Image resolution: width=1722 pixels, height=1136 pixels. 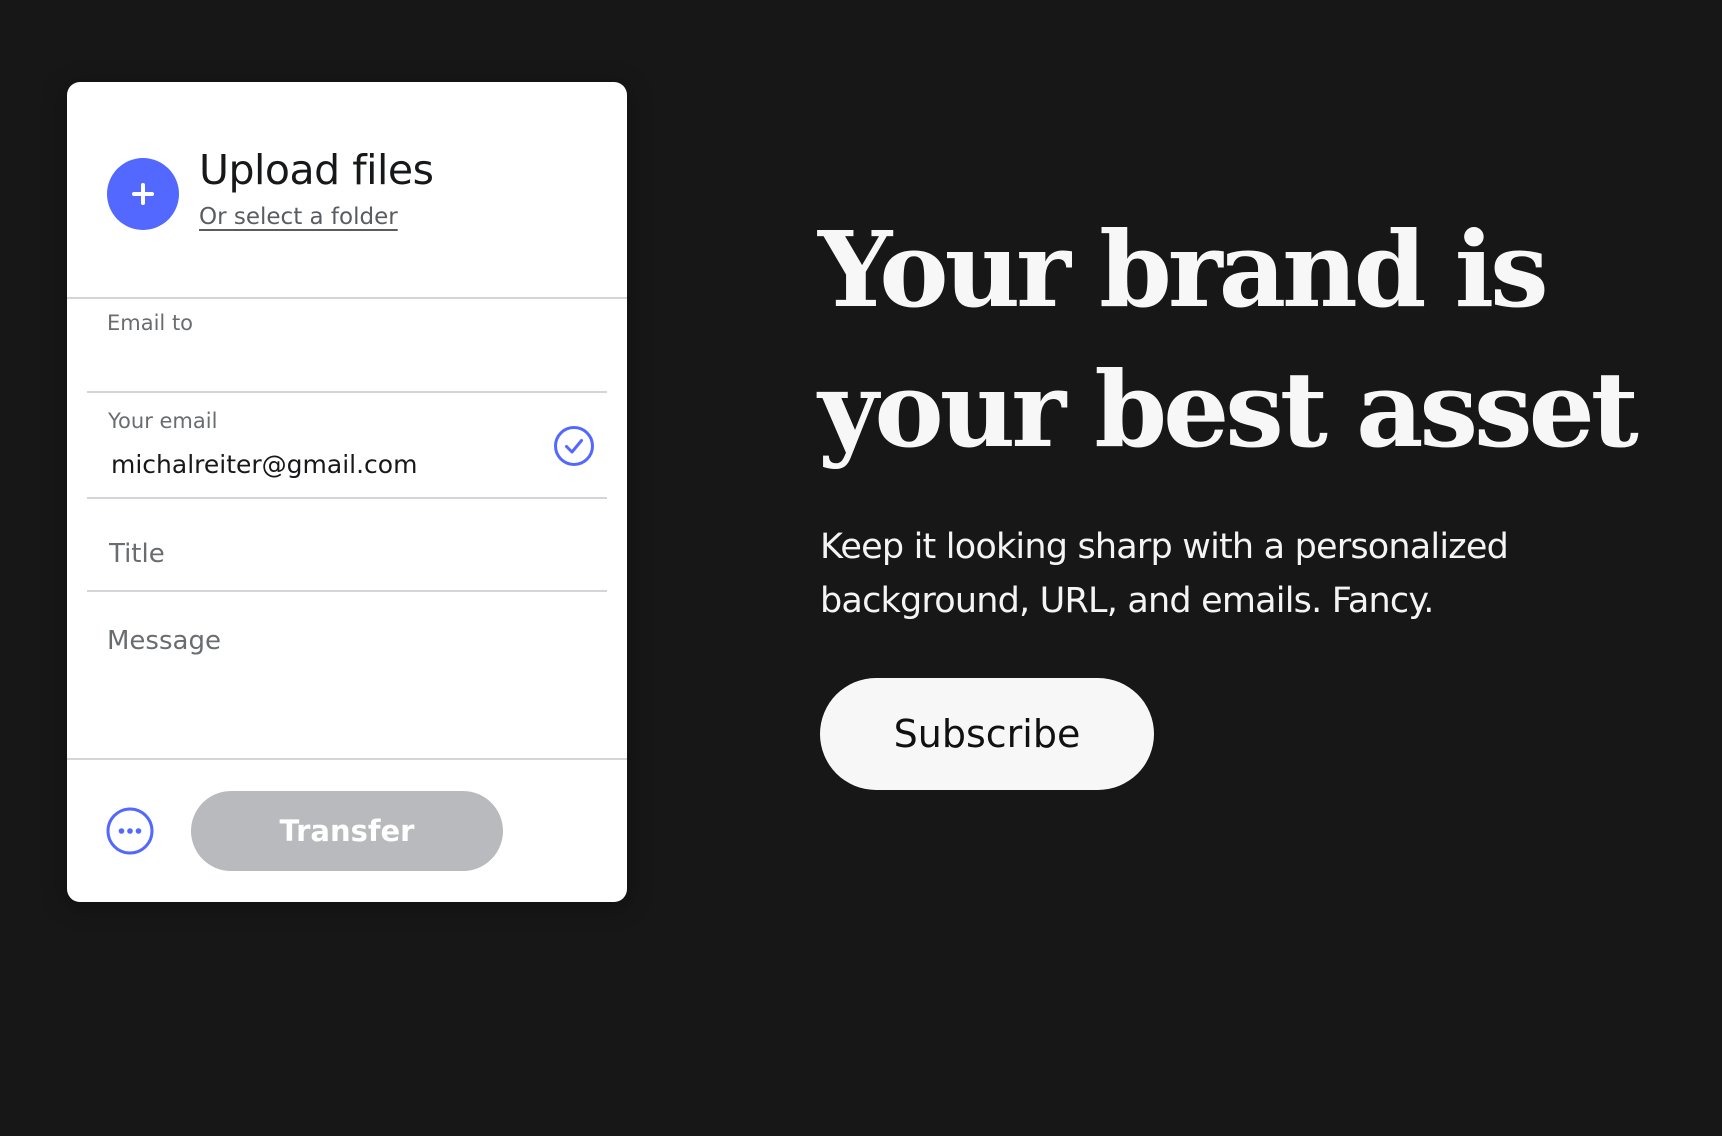 I want to click on title-field, so click(x=349, y=554).